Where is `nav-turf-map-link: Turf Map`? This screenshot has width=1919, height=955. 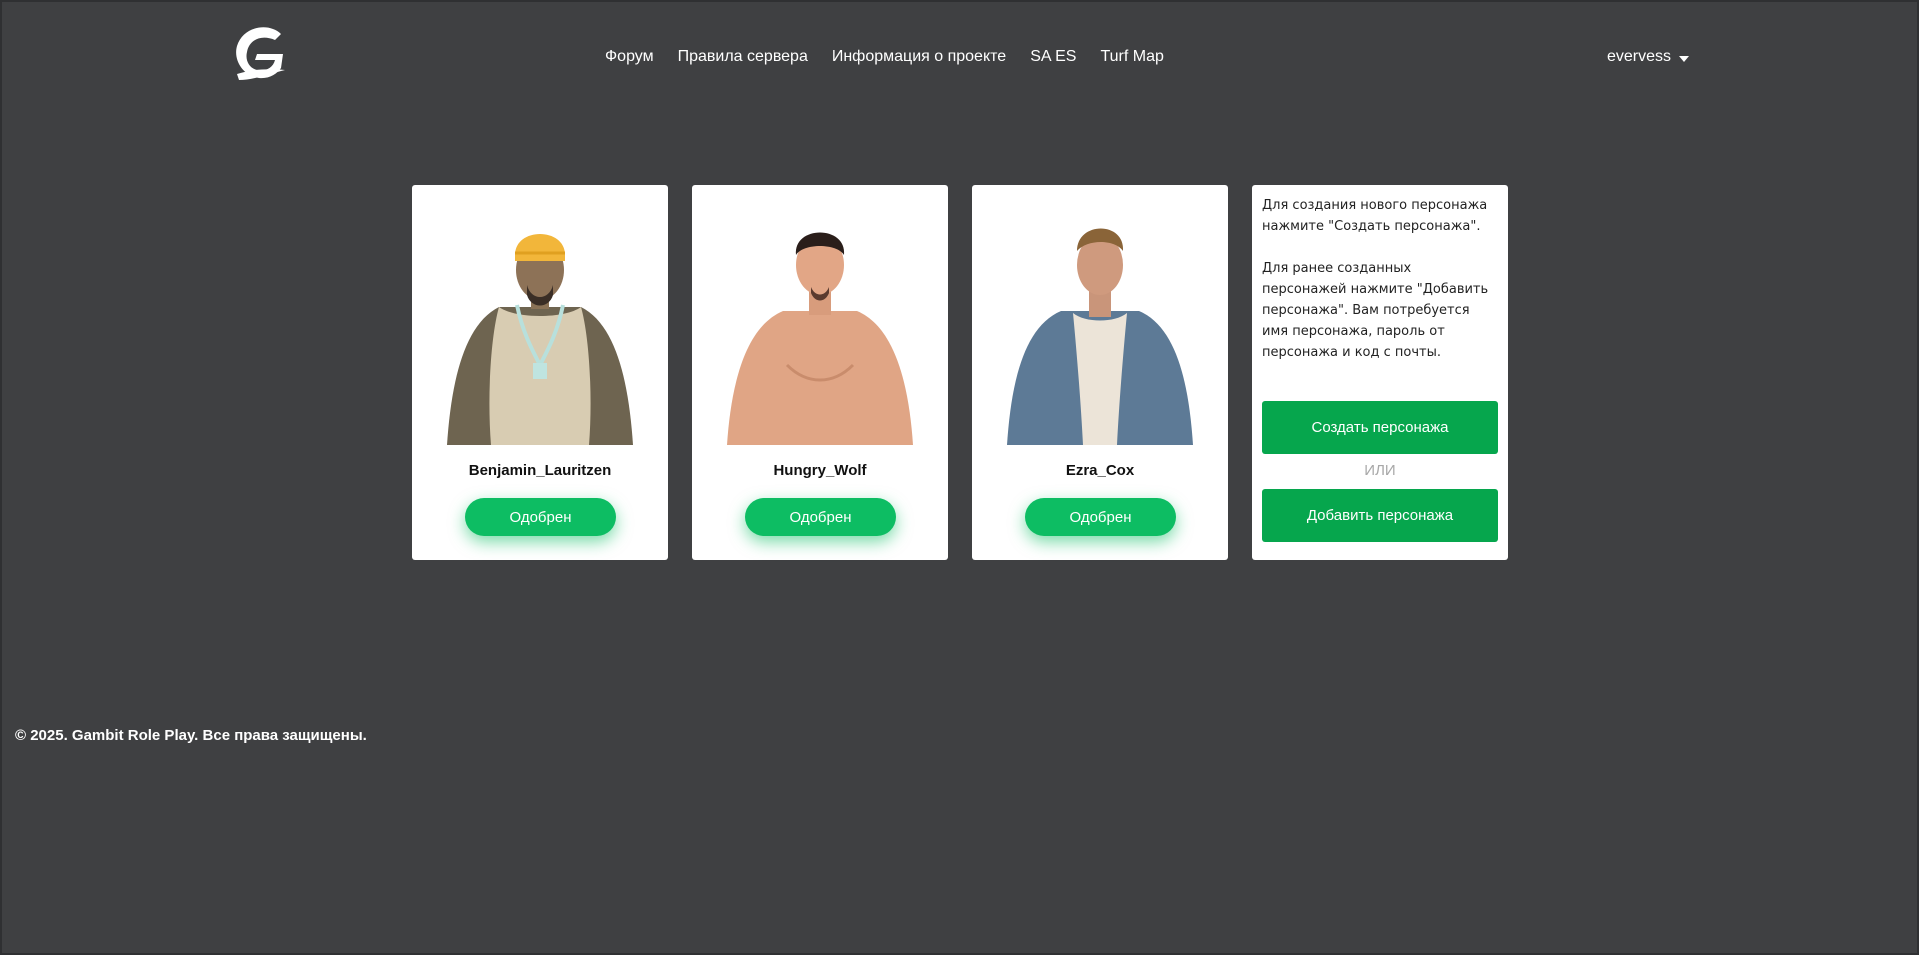
nav-turf-map-link: Turf Map is located at coordinates (1131, 57).